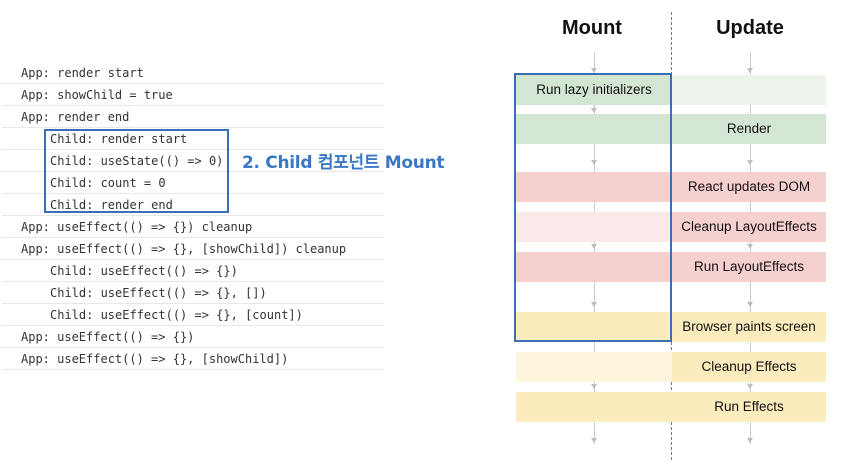  What do you see at coordinates (749, 128) in the screenshot?
I see `stage-label-update: Render` at bounding box center [749, 128].